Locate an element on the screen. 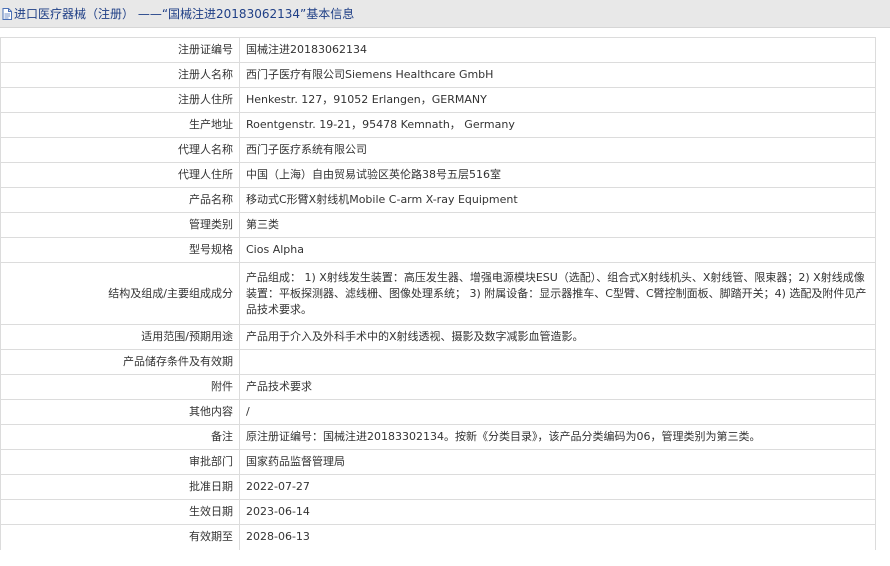 This screenshot has width=890, height=566. table-row: 审批部门 国家药品监督管理局 is located at coordinates (438, 462).